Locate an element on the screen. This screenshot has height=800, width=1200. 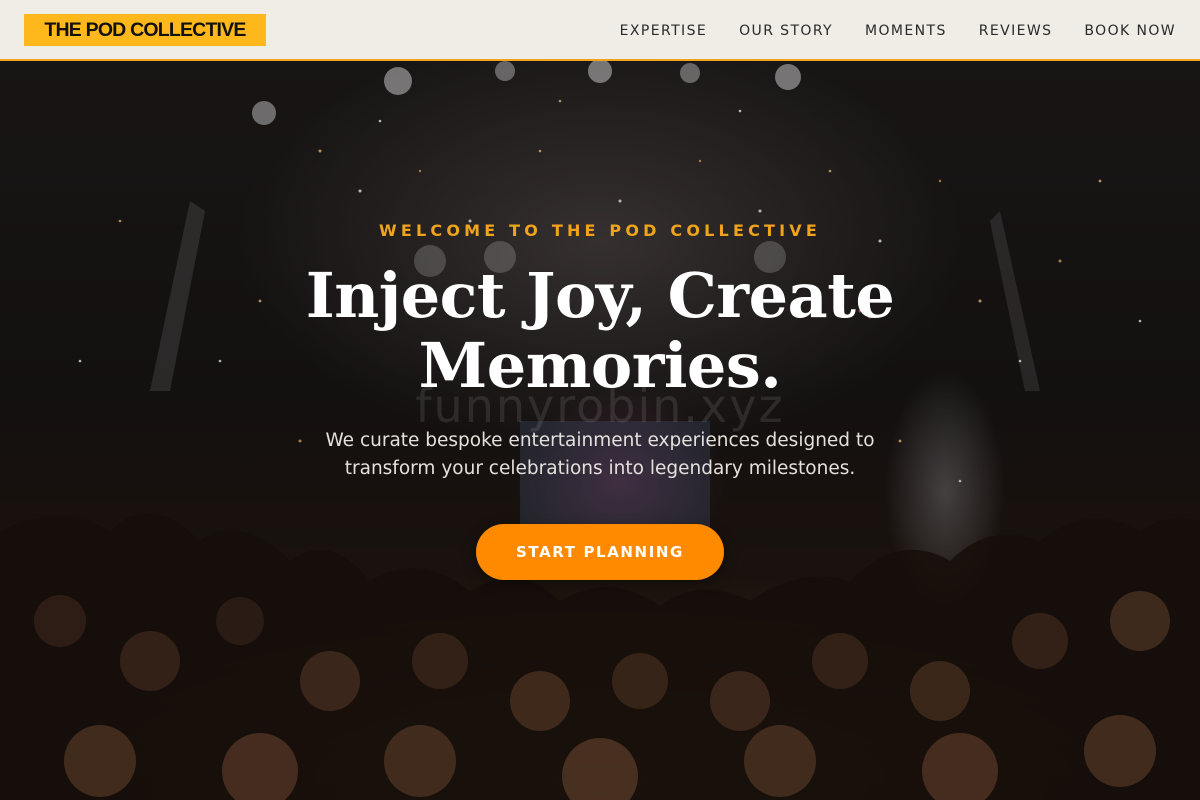
nav-link-moments: MOMENTS is located at coordinates (906, 31).